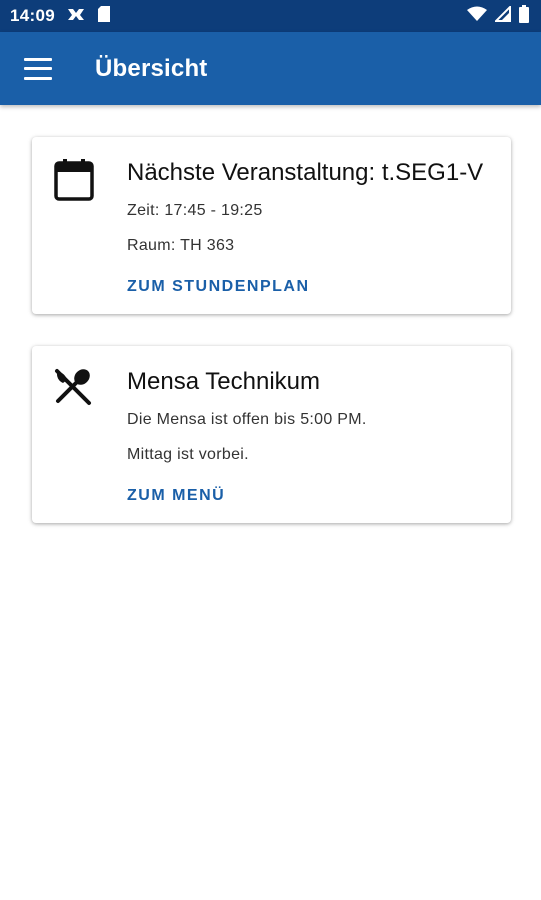 The height and width of the screenshot is (900, 541). What do you see at coordinates (524, 16) in the screenshot?
I see `battery-icon` at bounding box center [524, 16].